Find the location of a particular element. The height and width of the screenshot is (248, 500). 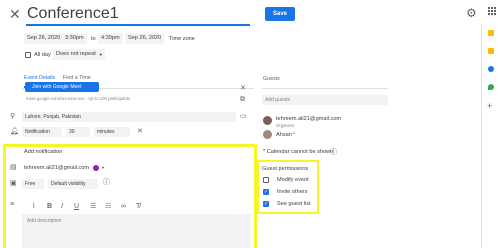

description-placeholder: Add description is located at coordinates (44, 221).